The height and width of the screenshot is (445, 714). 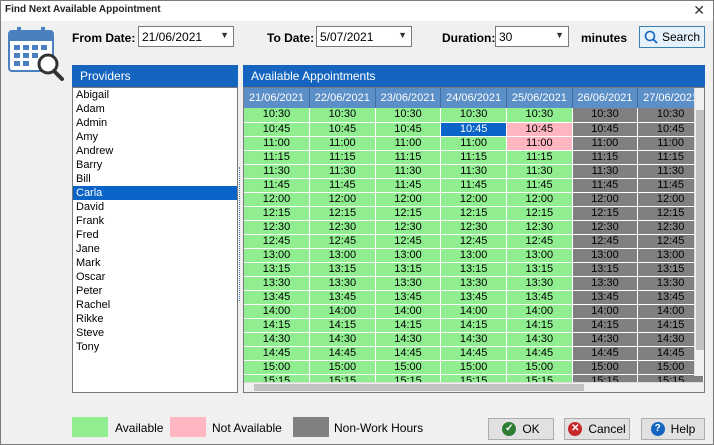 I want to click on provider-item: Abigail, so click(x=155, y=95).